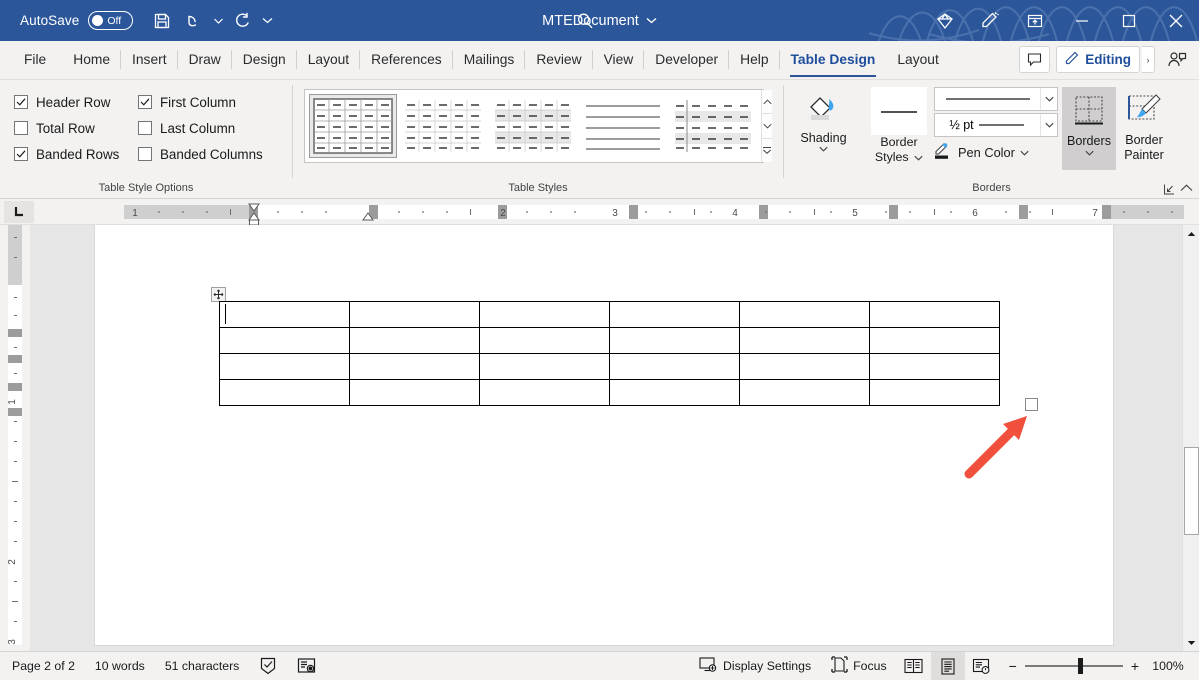 The image size is (1199, 680). I want to click on checkbox-banded-columns: Banded Columns, so click(200, 154).